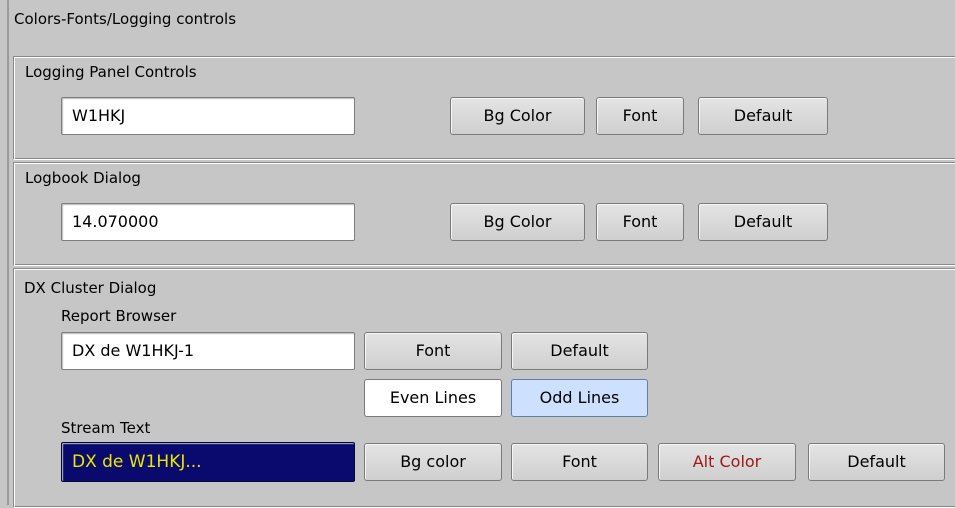 This screenshot has width=955, height=508. What do you see at coordinates (763, 222) in the screenshot?
I see `logbook-dialog-default-button: Default` at bounding box center [763, 222].